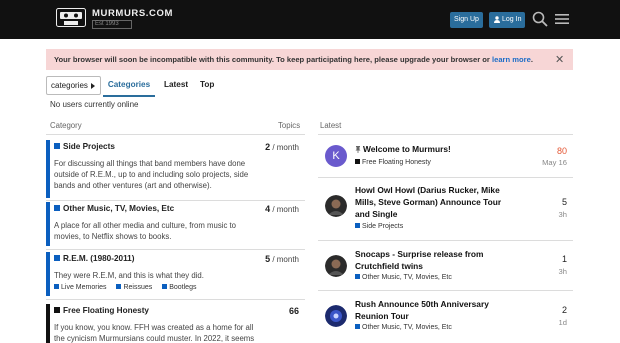  What do you see at coordinates (176, 84) in the screenshot?
I see `tab-latest: Latest` at bounding box center [176, 84].